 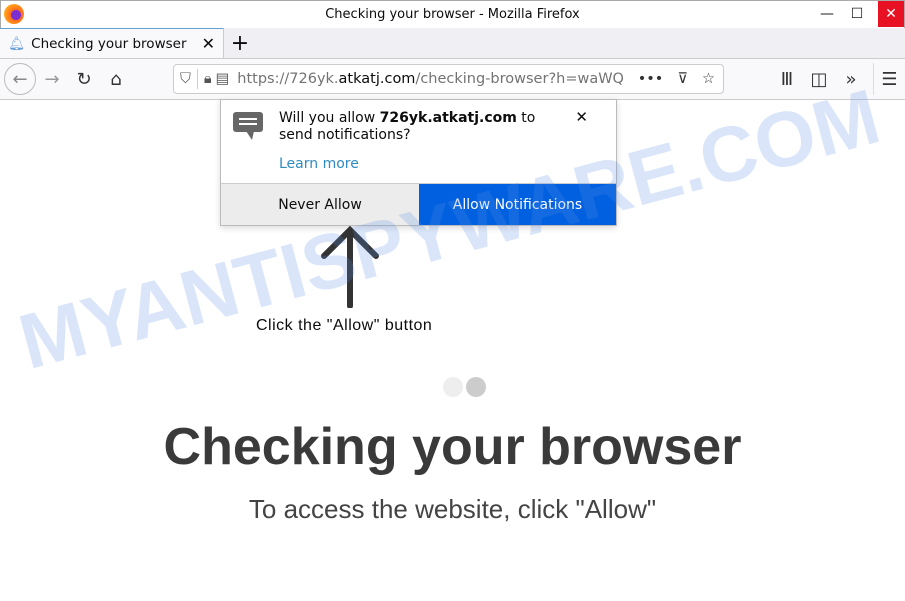 I want to click on learn-more-link: Learn more, so click(x=319, y=164).